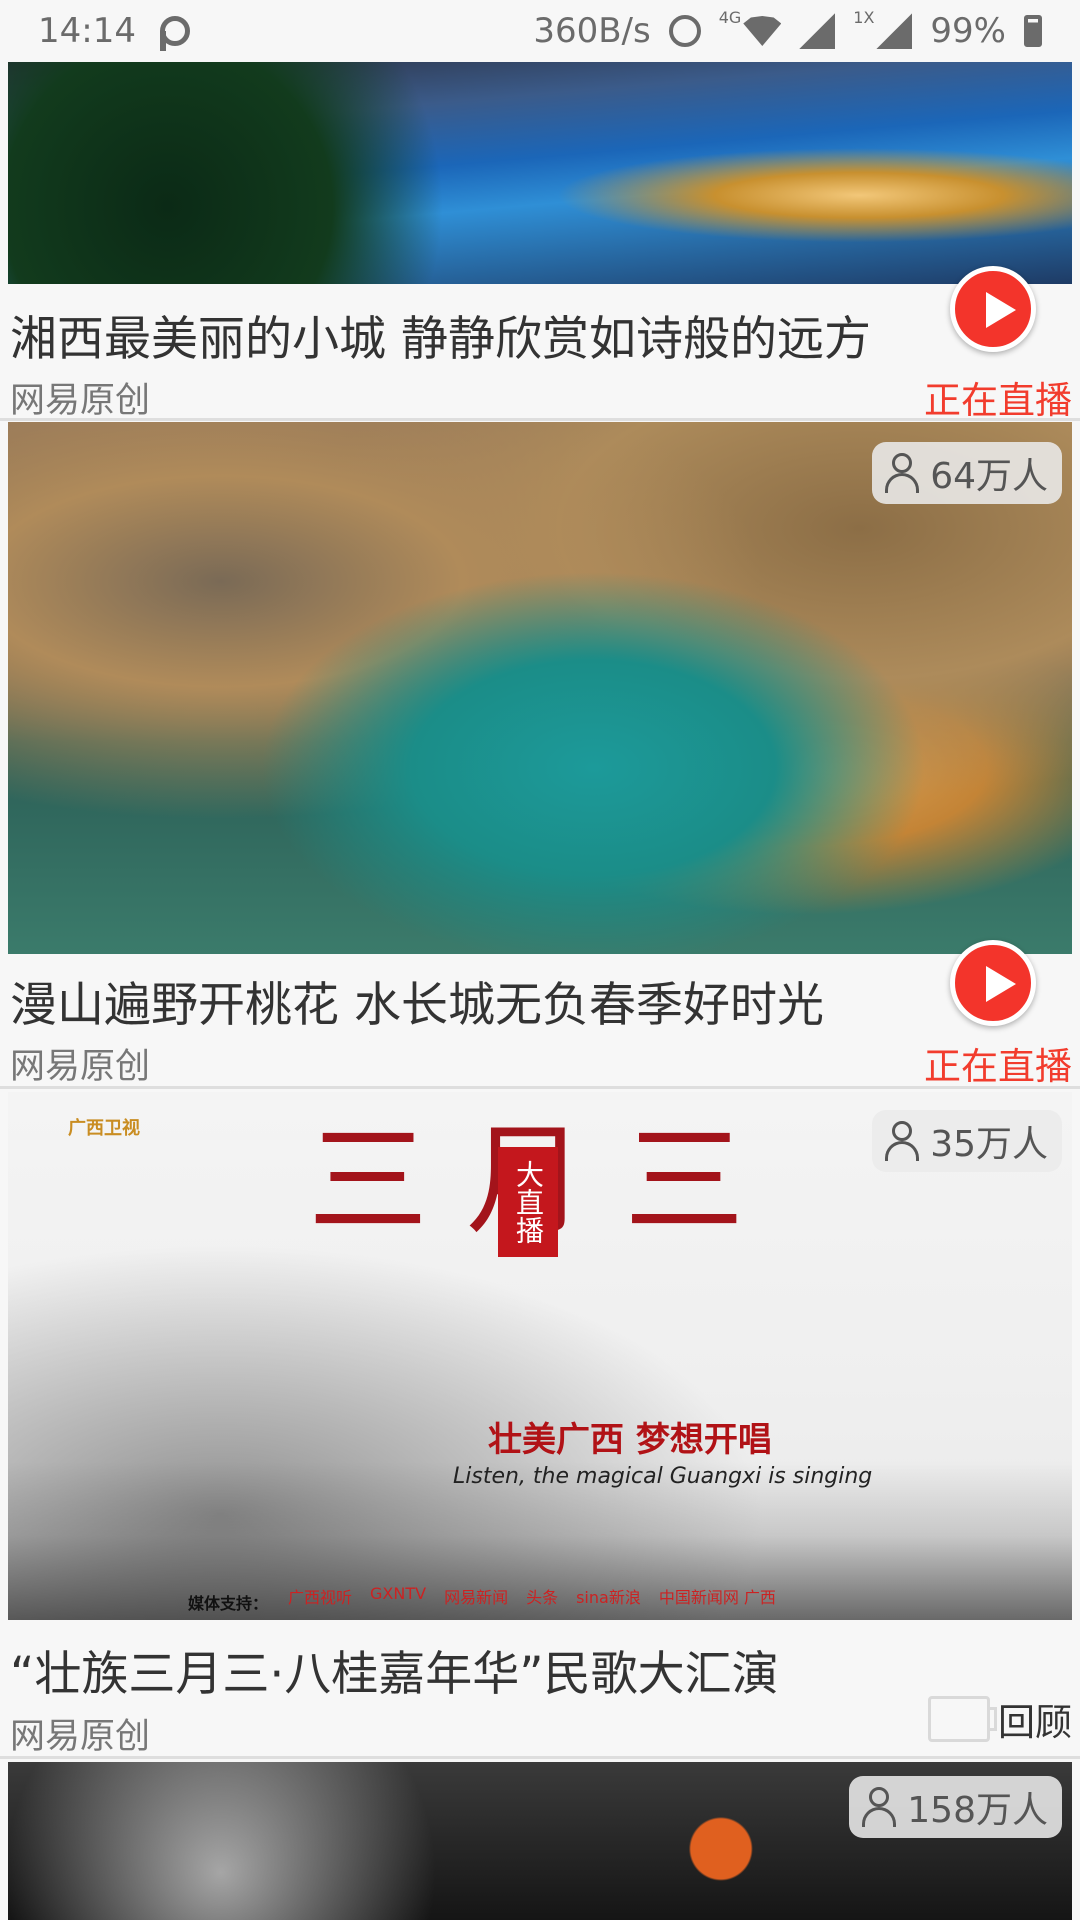 This screenshot has width=1080, height=1920. I want to click on alarm-icon, so click(684, 31).